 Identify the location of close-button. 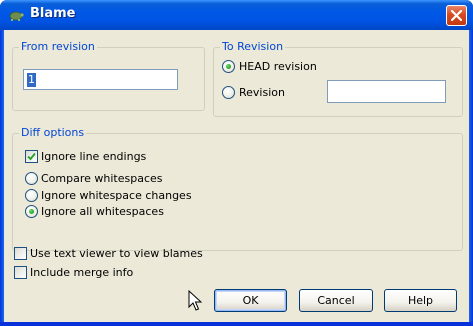
(456, 15).